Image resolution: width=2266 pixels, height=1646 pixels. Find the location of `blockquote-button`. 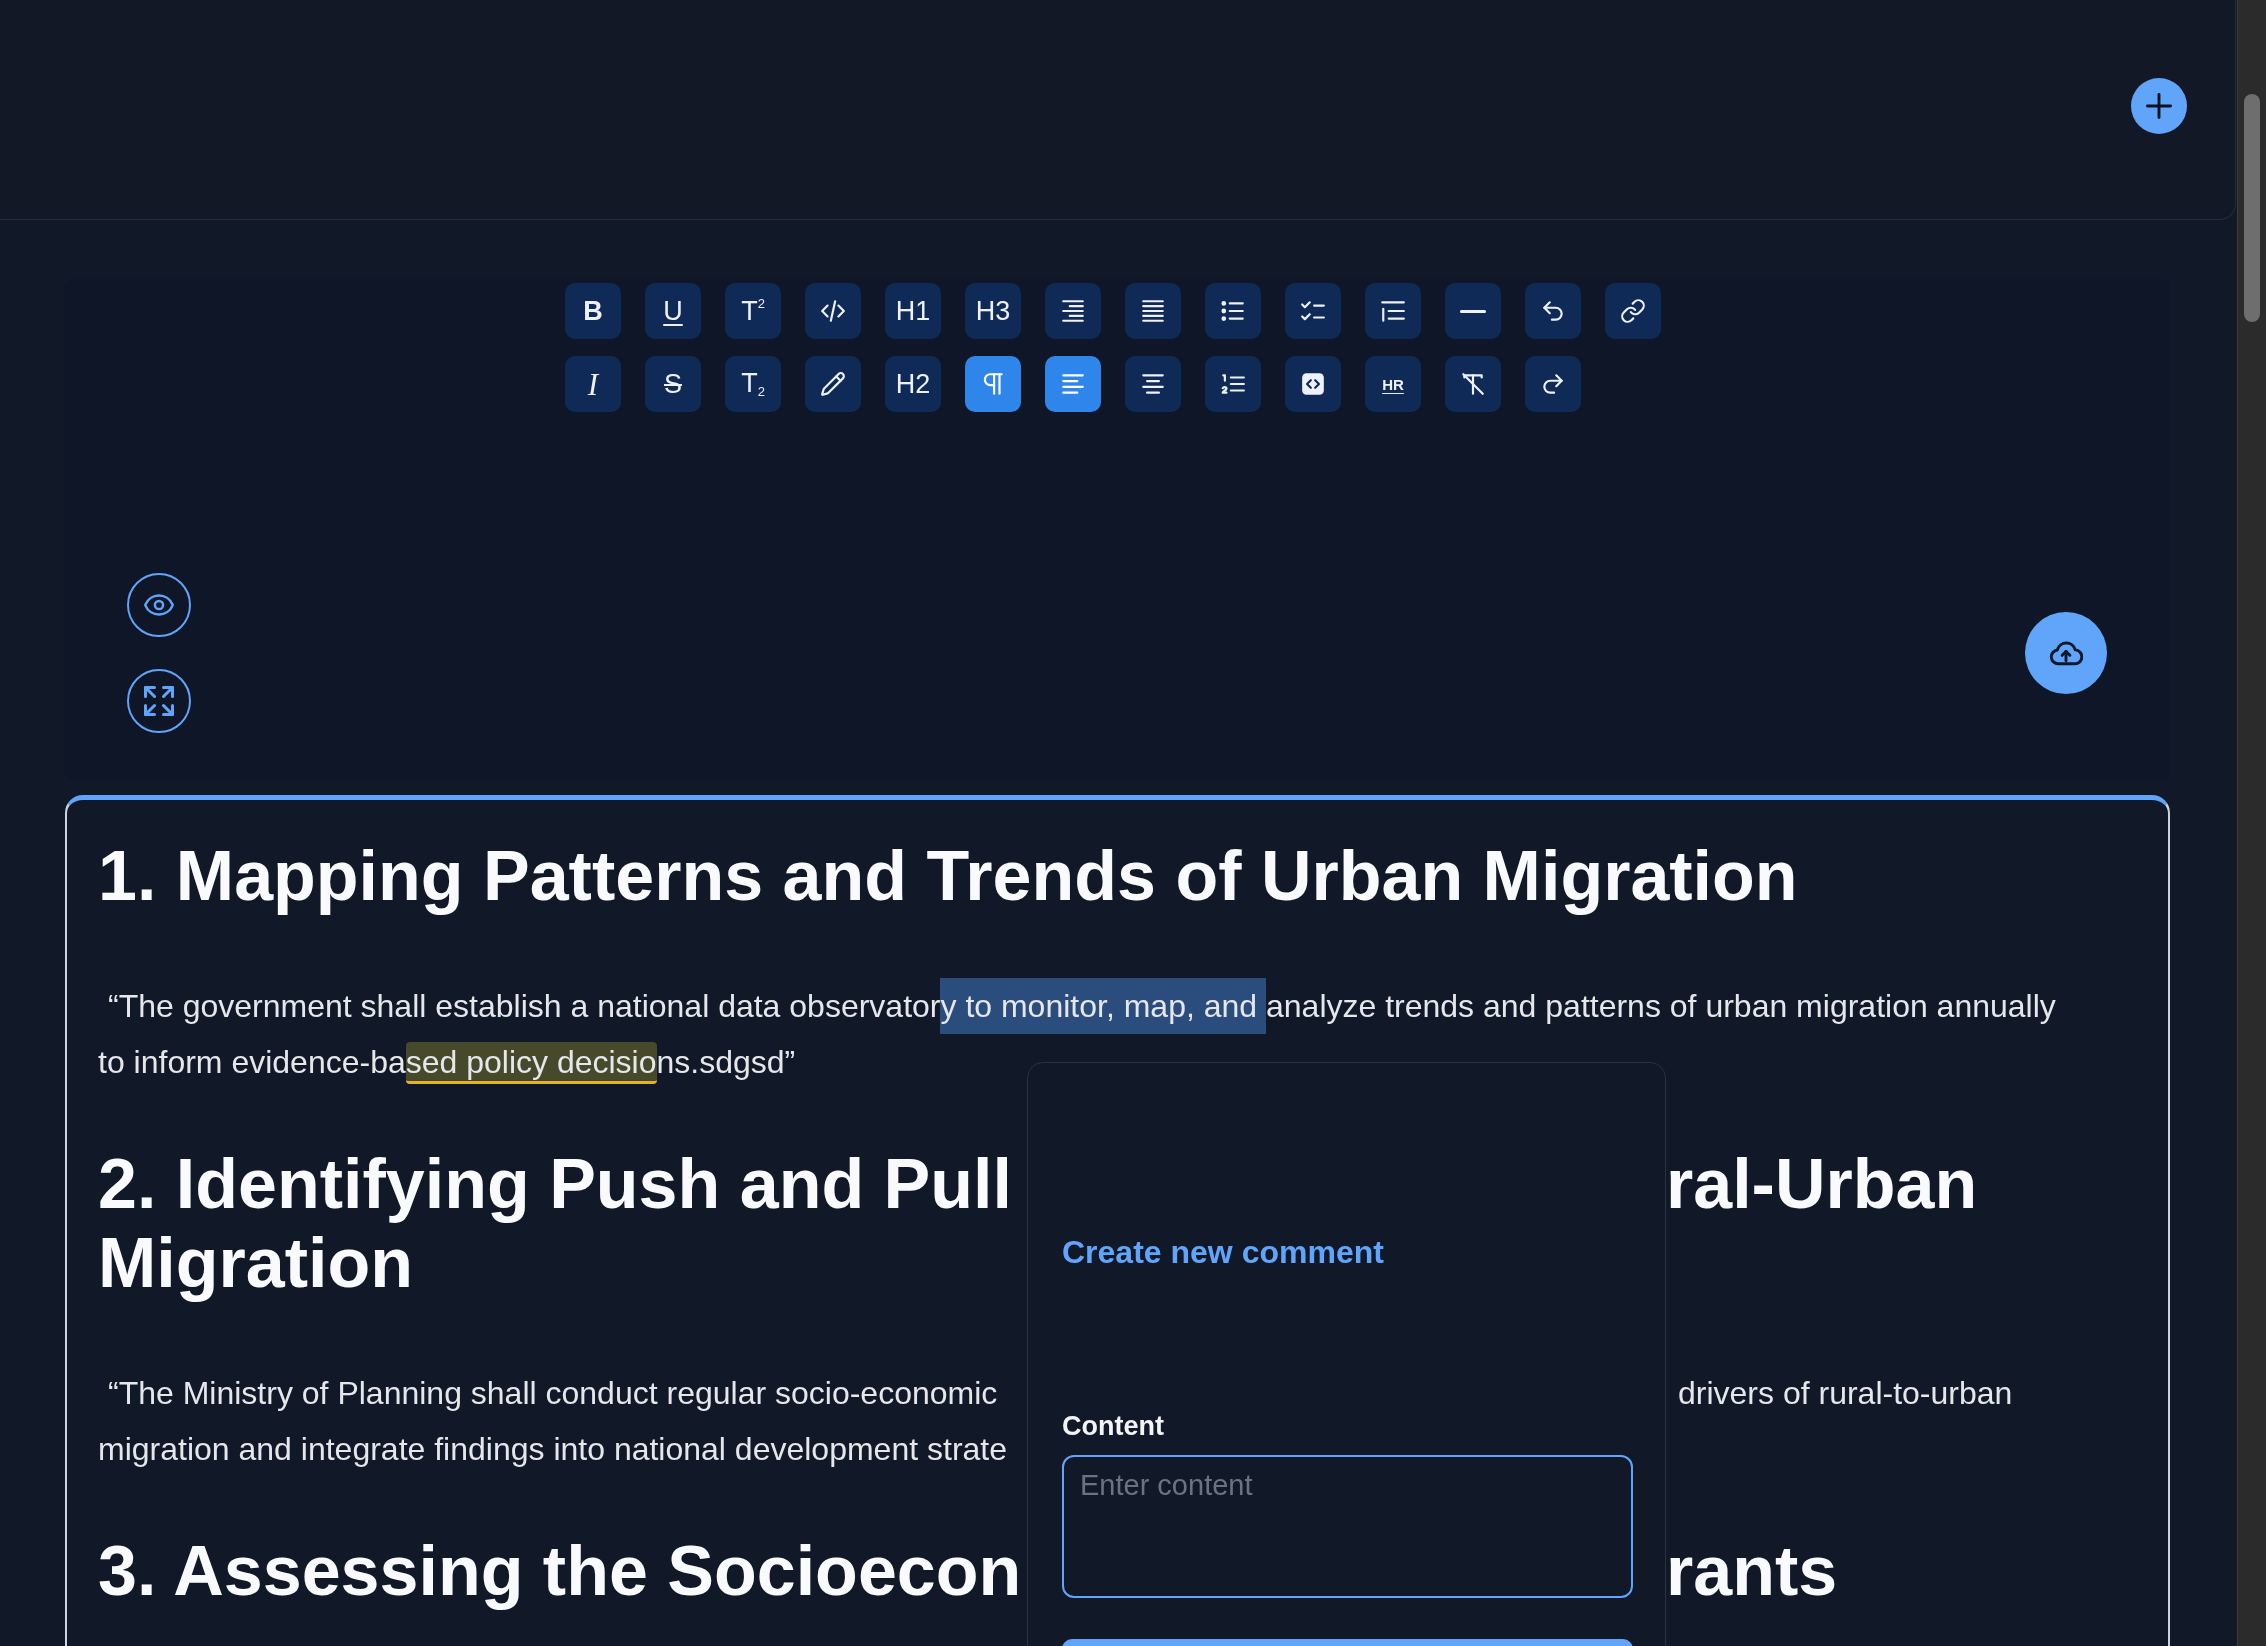

blockquote-button is located at coordinates (1393, 311).